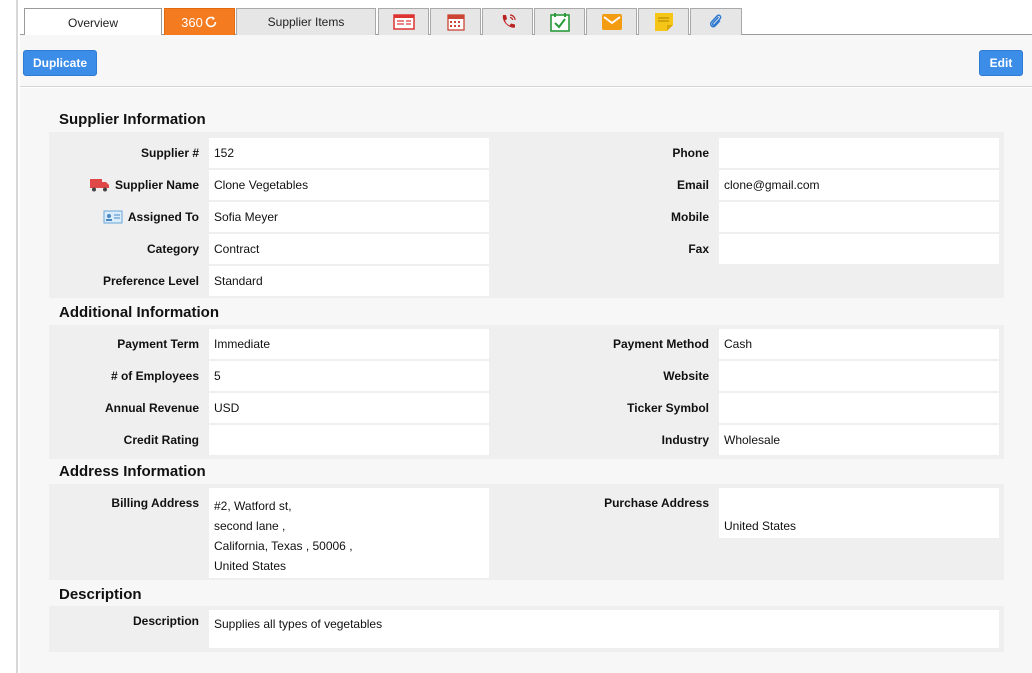  I want to click on mail-icon, so click(611, 22).